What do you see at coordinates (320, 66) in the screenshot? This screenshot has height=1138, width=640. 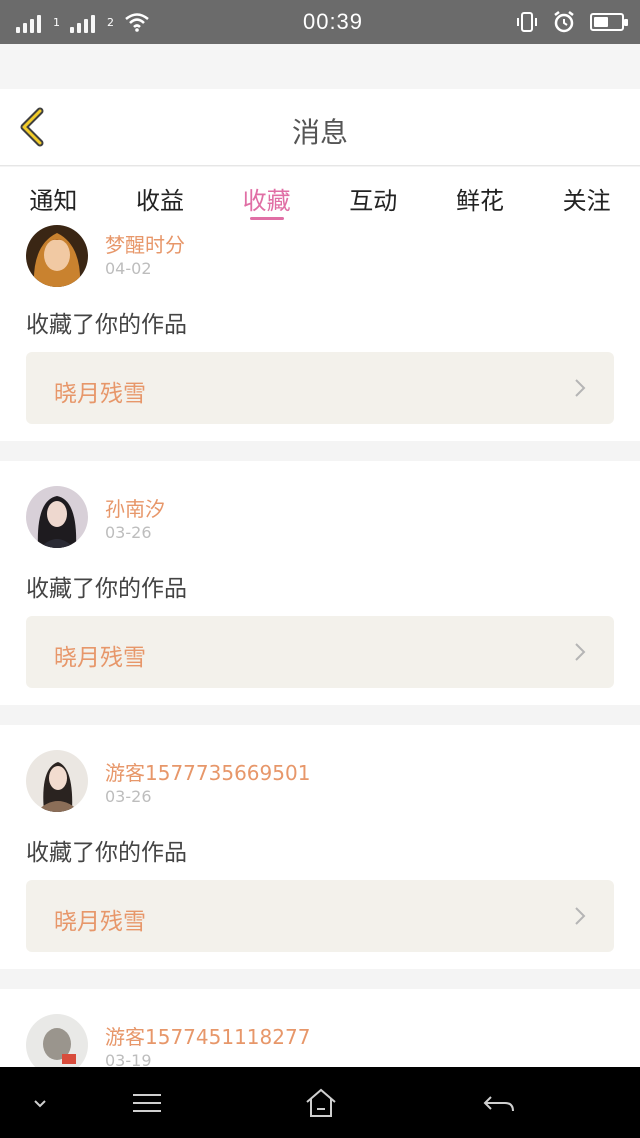 I see `top-spacer` at bounding box center [320, 66].